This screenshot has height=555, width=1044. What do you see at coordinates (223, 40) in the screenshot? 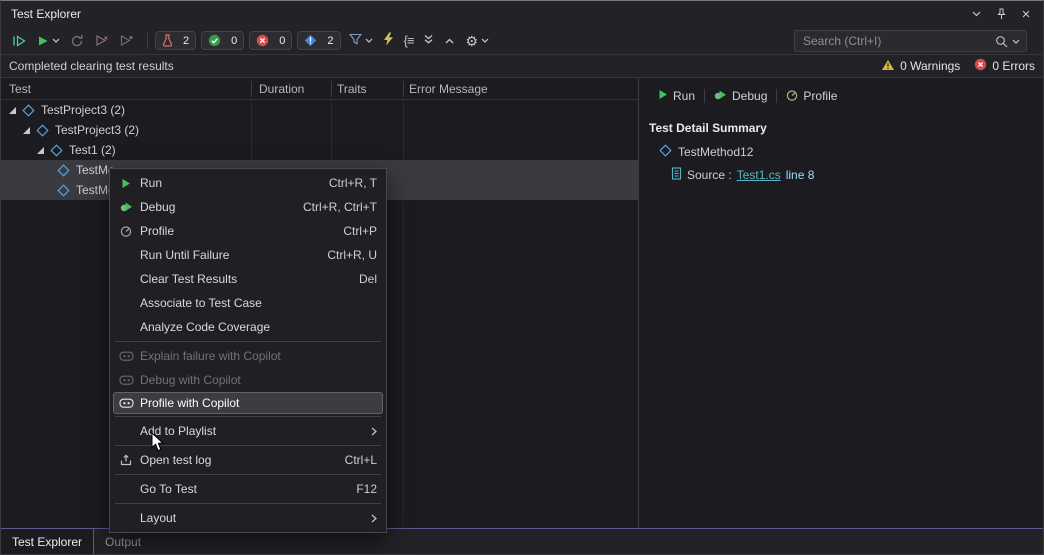
I see `badge-passed-tests: 0` at bounding box center [223, 40].